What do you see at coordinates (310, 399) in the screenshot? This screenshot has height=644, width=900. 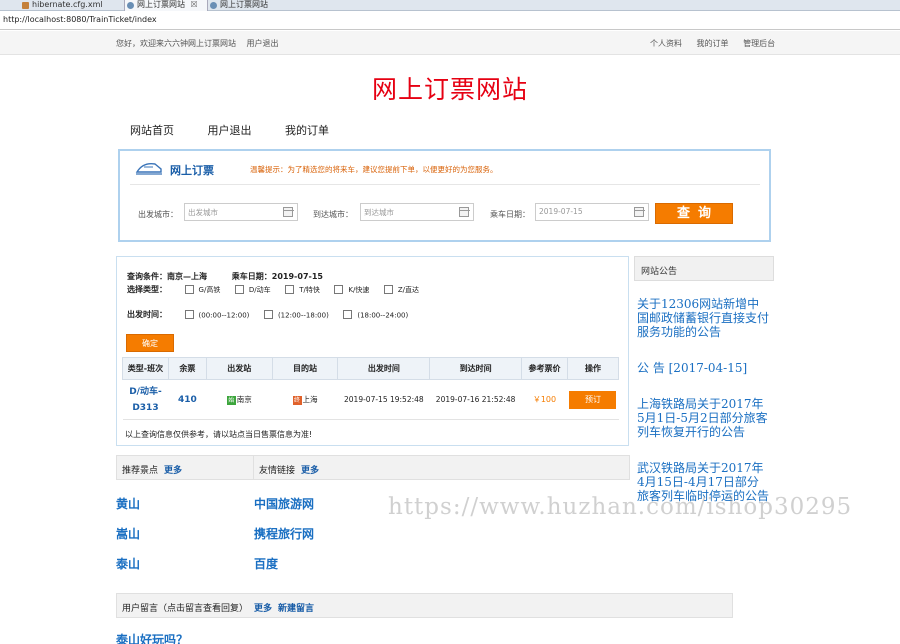 I see `to-station: 上海` at bounding box center [310, 399].